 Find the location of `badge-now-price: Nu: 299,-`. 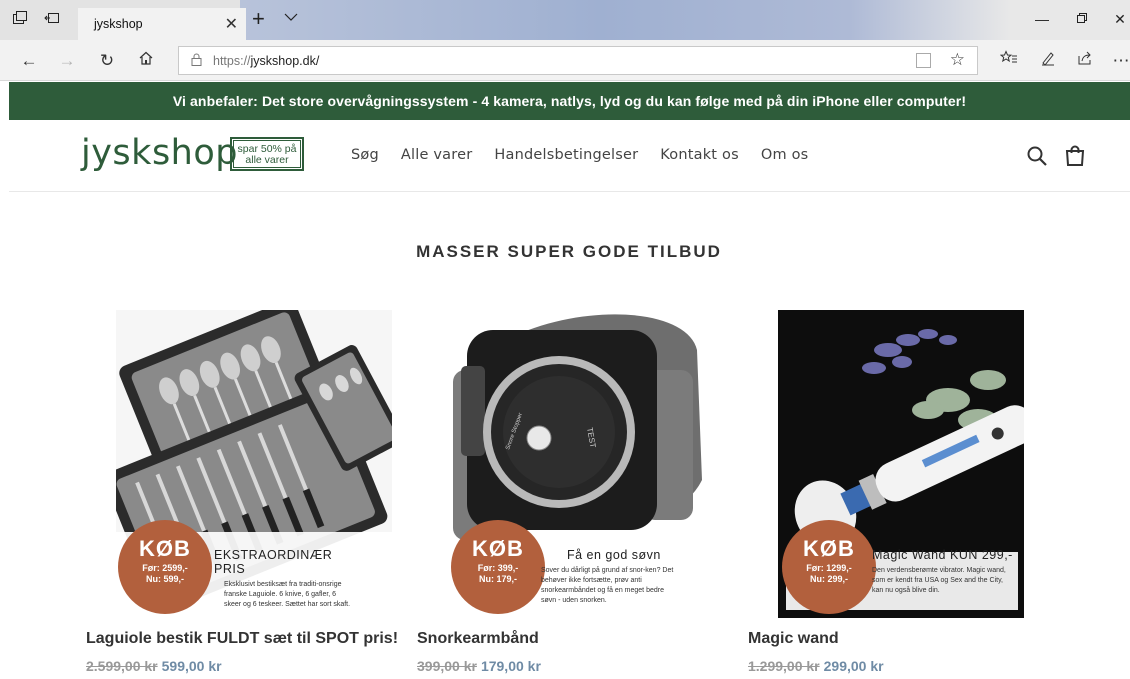

badge-now-price: Nu: 299,- is located at coordinates (828, 579).